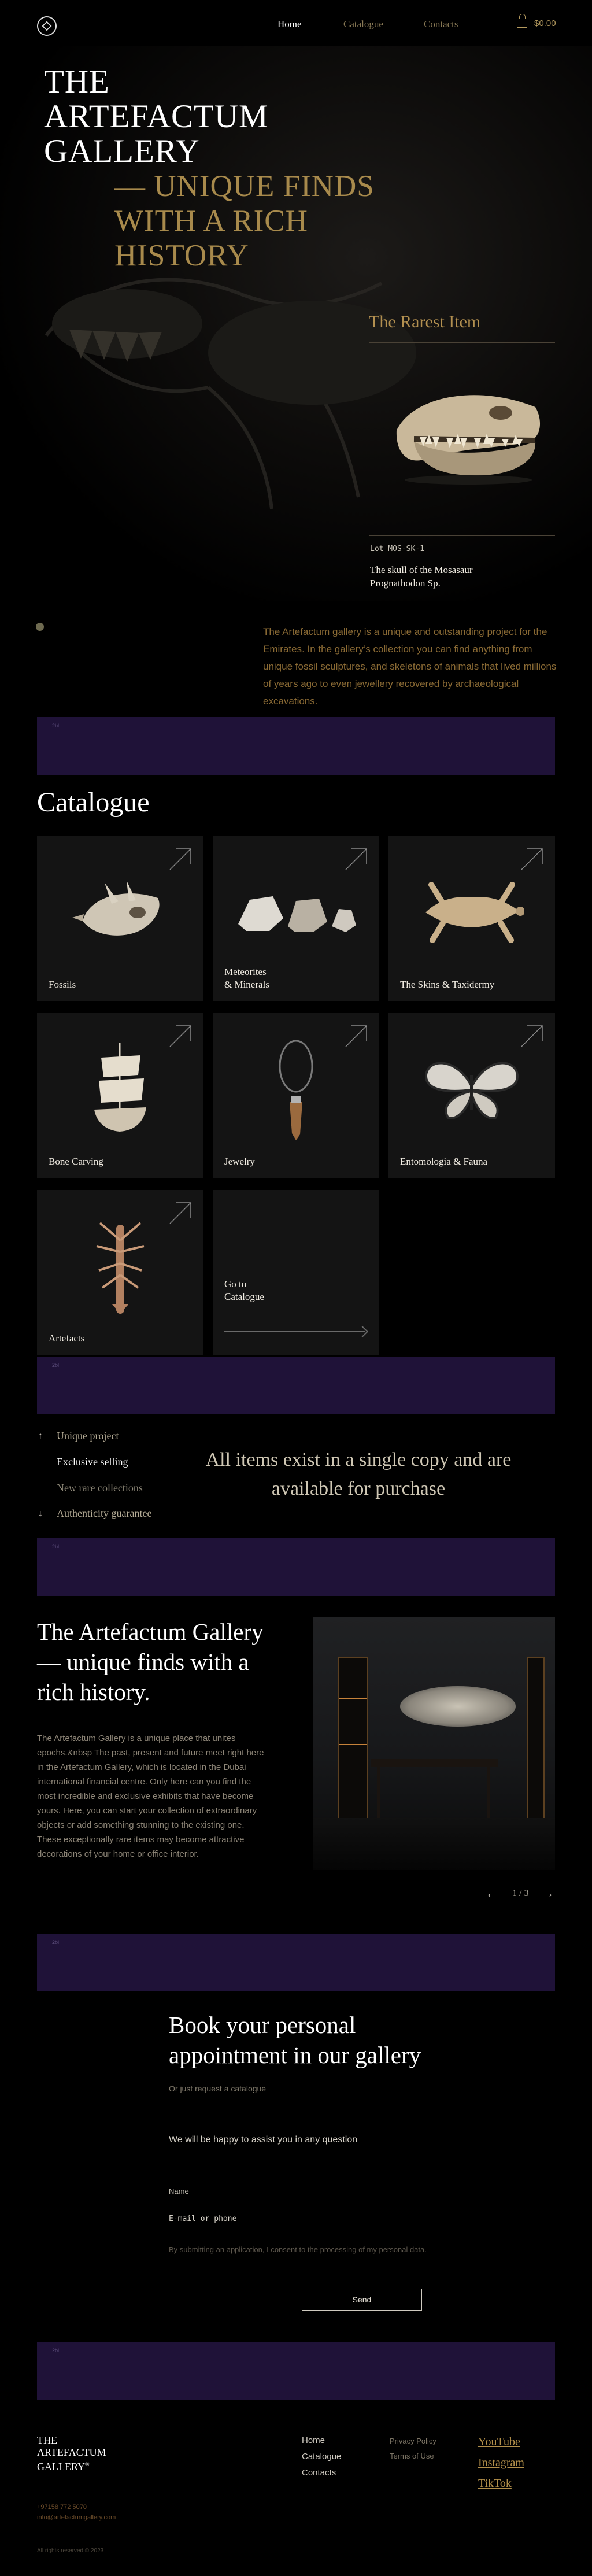  I want to click on category-card-skins: The Skins & Taxidermy, so click(471, 918).